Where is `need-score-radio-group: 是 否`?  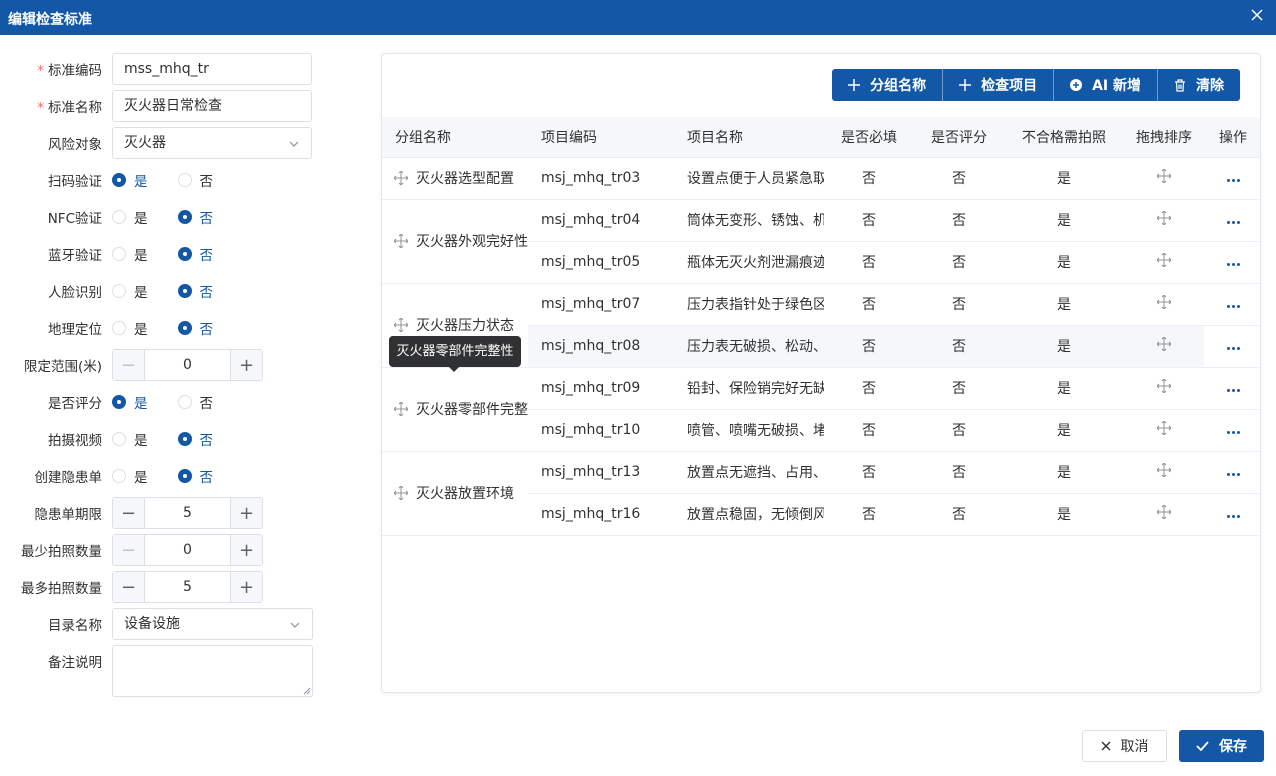 need-score-radio-group: 是 否 is located at coordinates (177, 402).